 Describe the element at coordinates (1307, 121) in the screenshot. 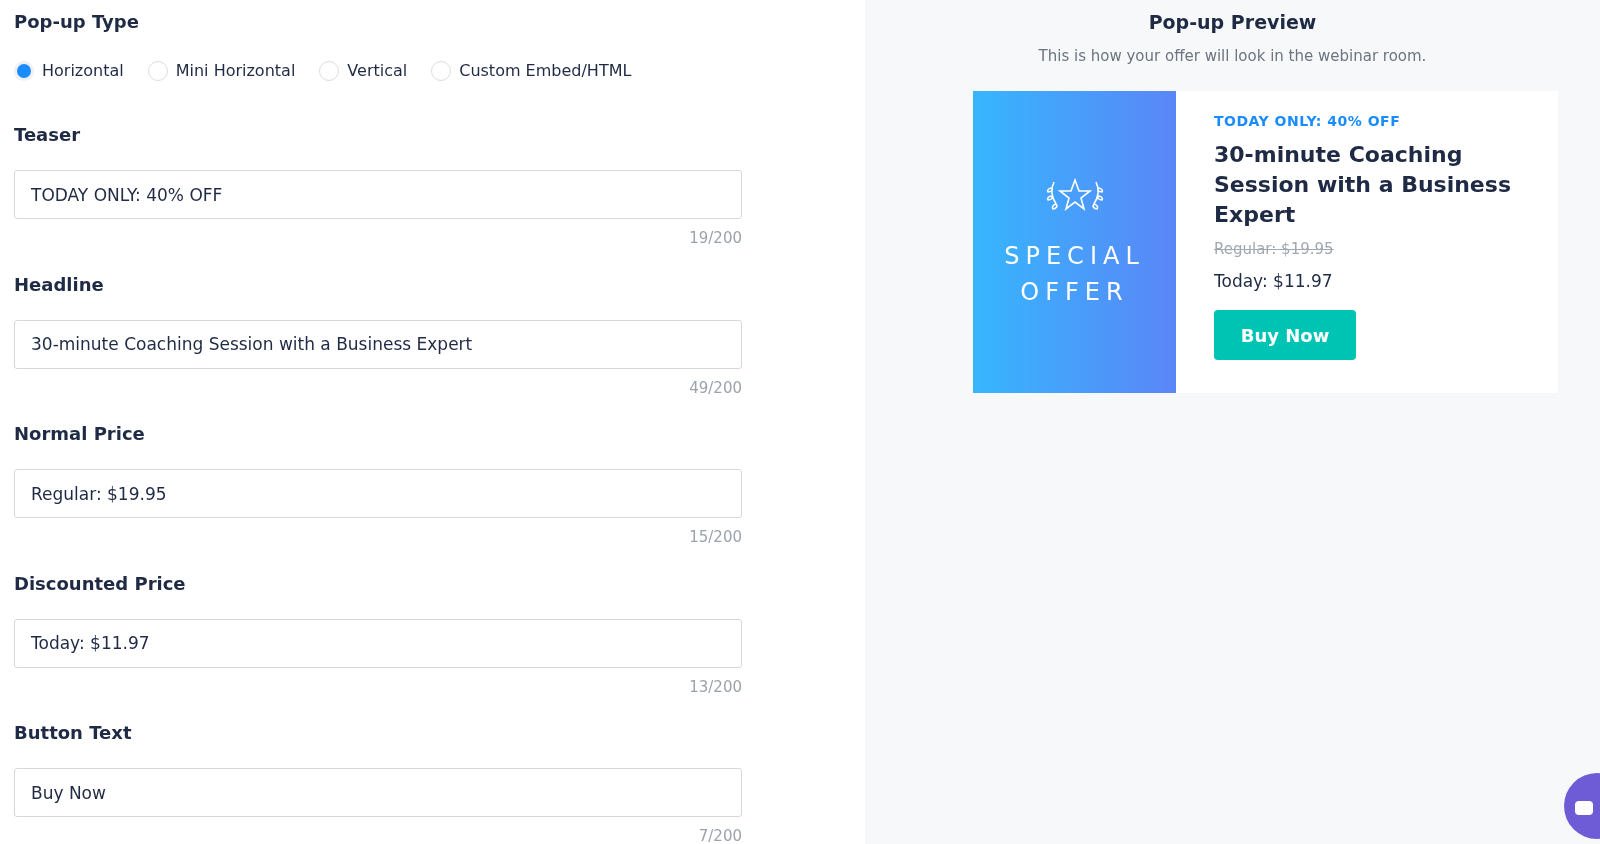

I see `teaser-text: TODAY ONLY: 40% OFF` at that location.